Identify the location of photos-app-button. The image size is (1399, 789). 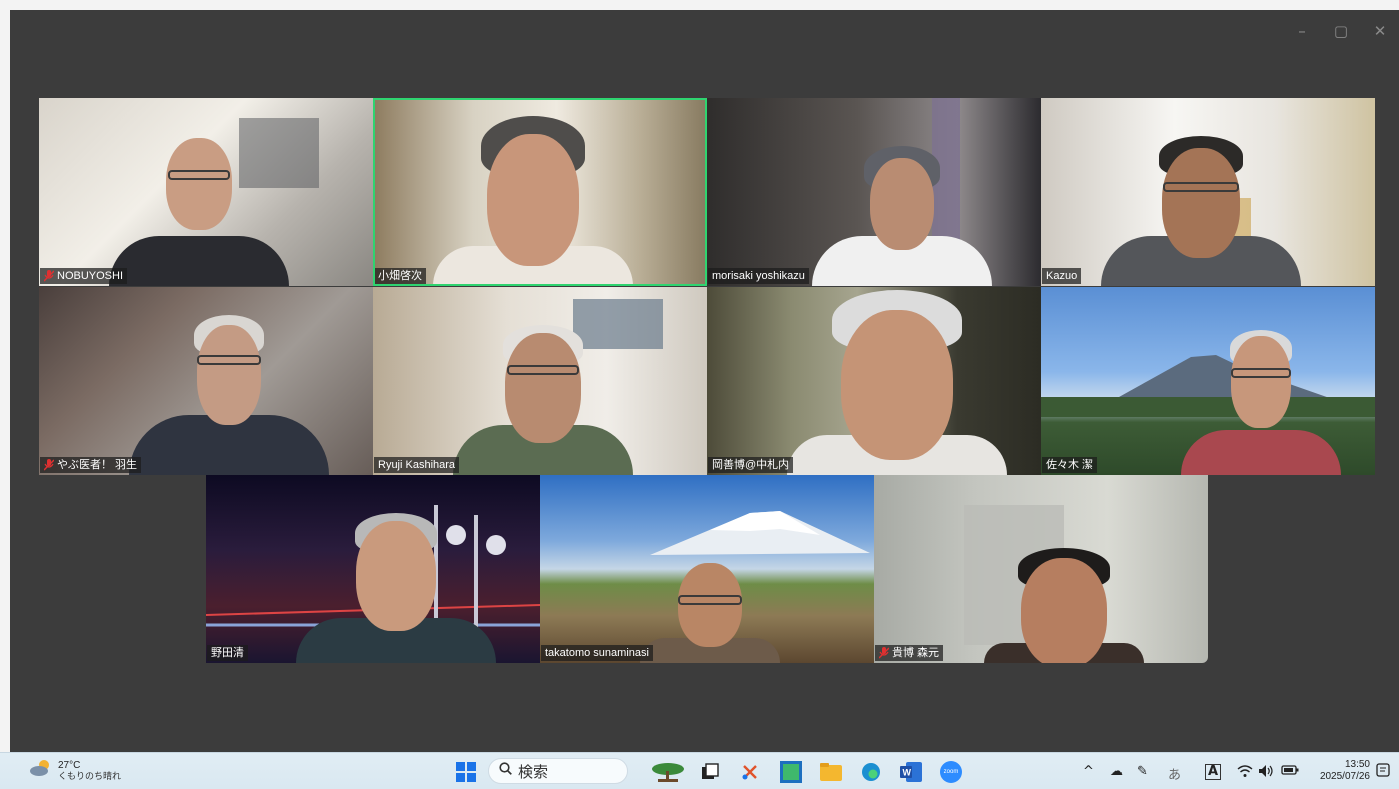
(791, 772).